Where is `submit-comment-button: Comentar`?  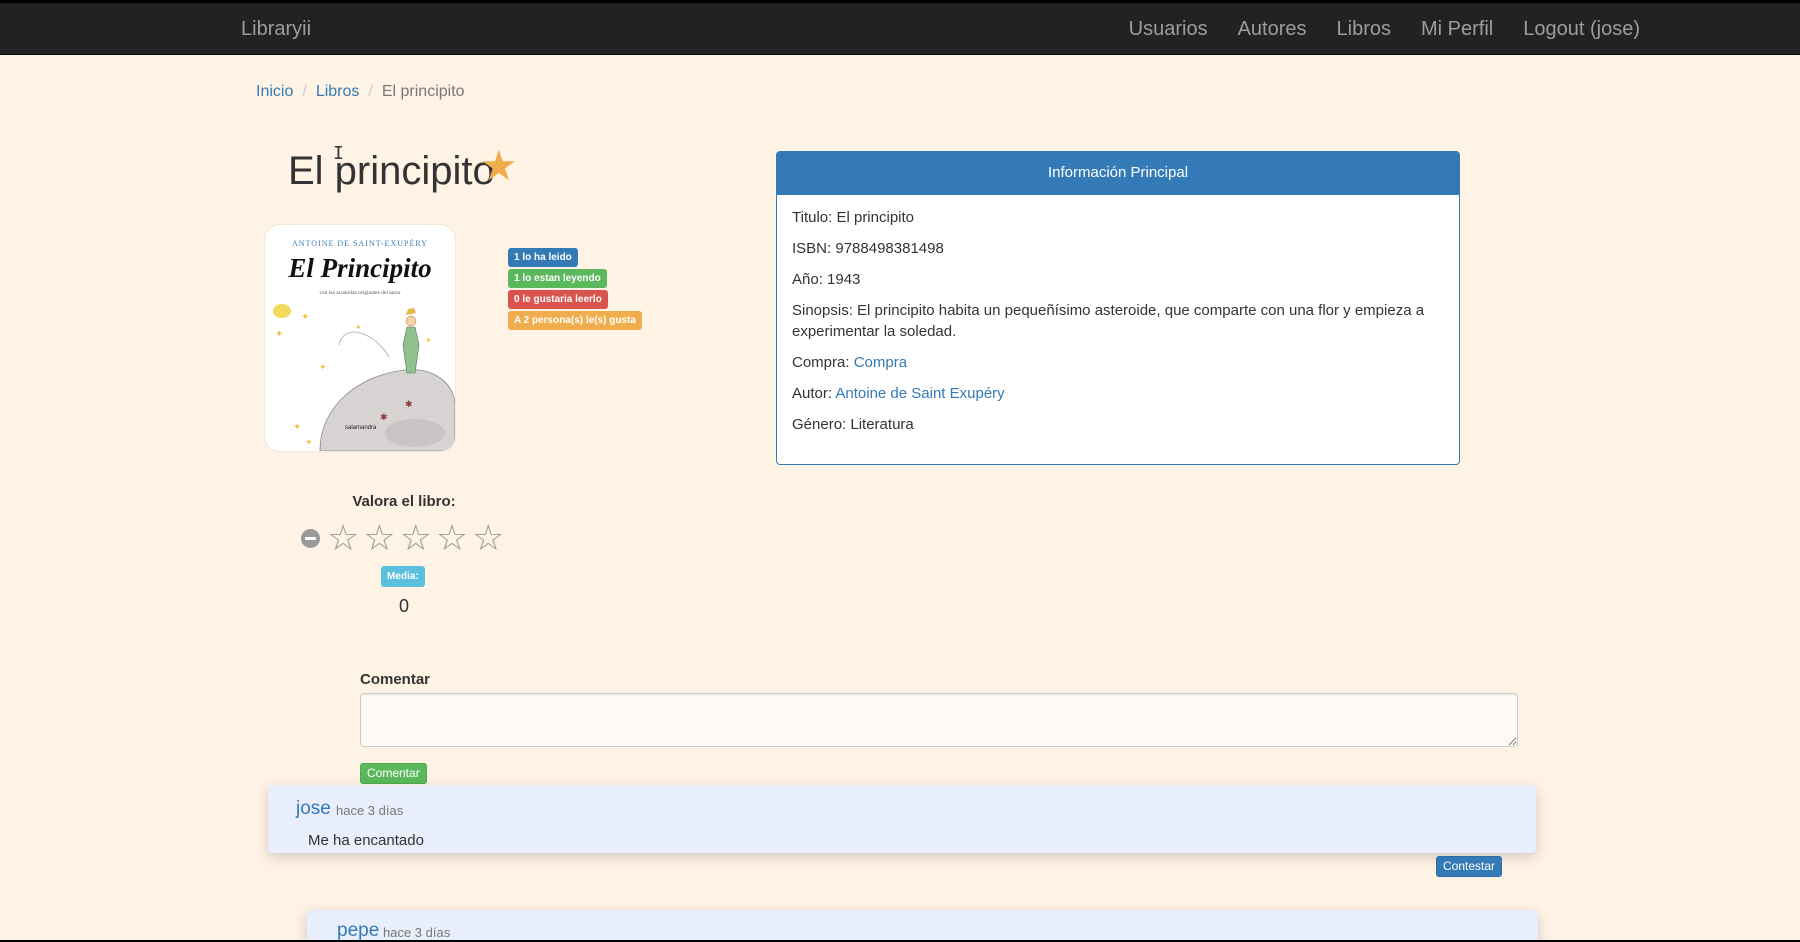 submit-comment-button: Comentar is located at coordinates (393, 773).